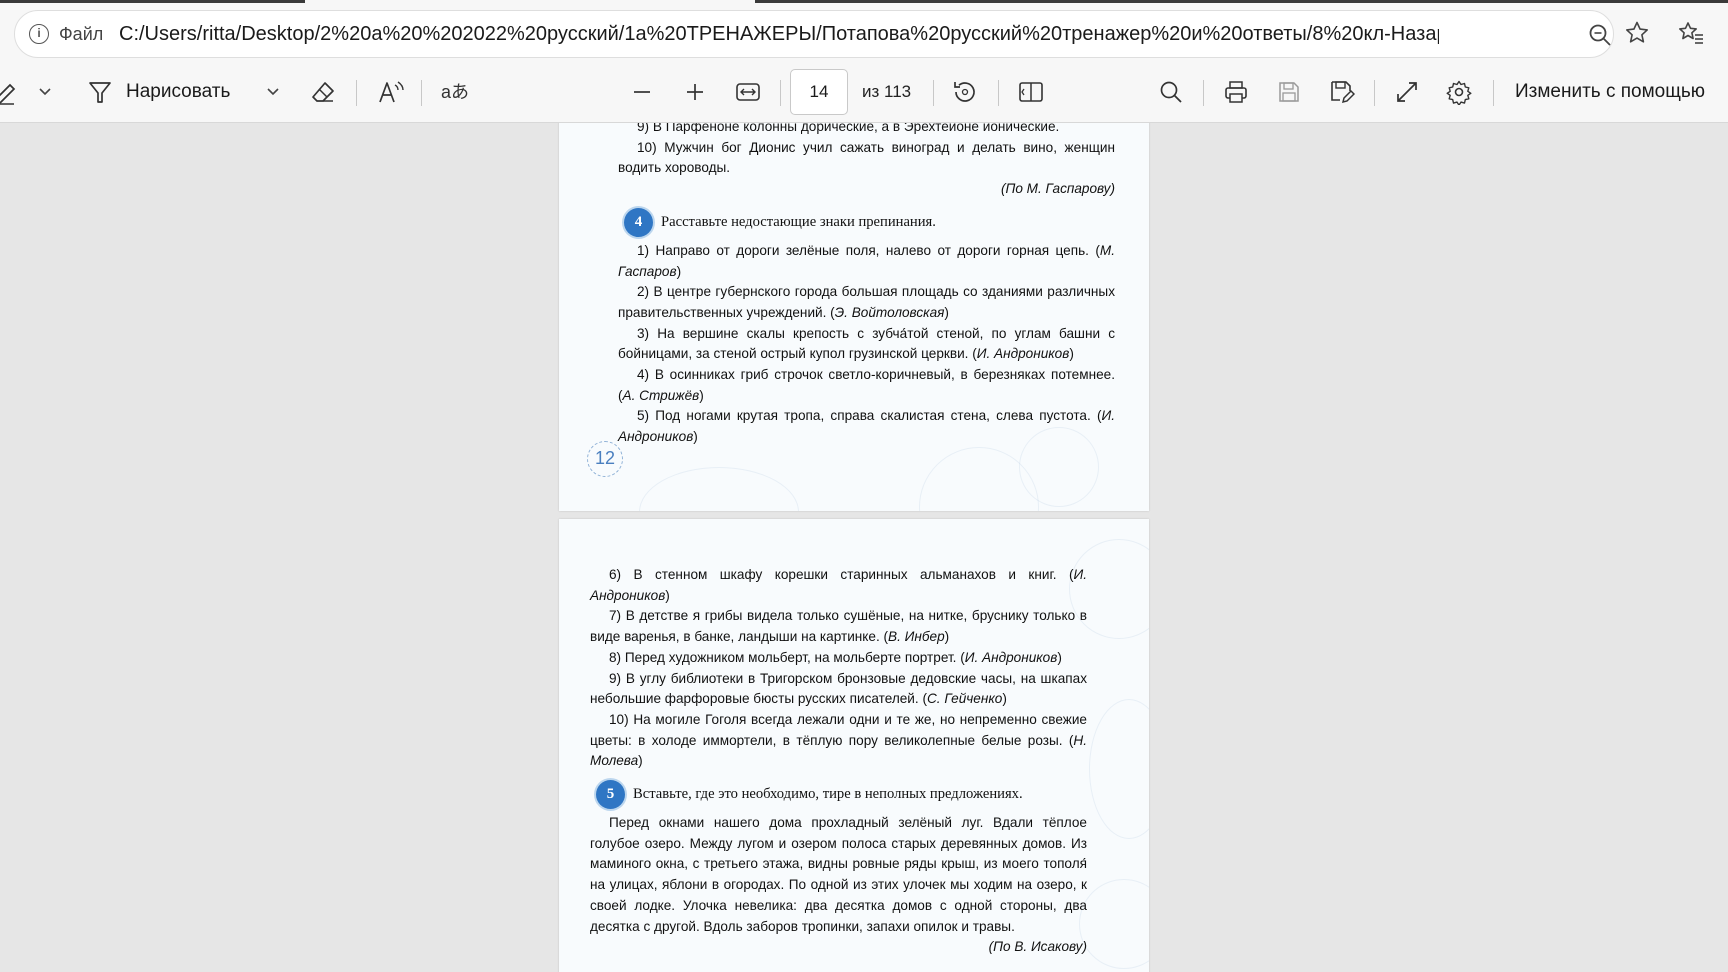  I want to click on fit-width-icon, so click(748, 92).